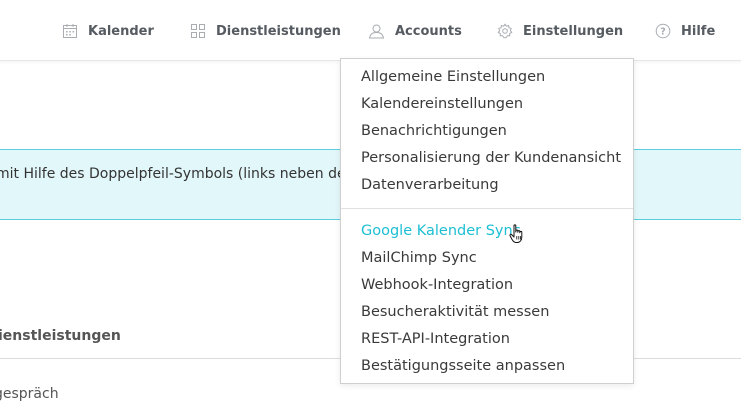  I want to click on hand-cursor-icon, so click(516, 233).